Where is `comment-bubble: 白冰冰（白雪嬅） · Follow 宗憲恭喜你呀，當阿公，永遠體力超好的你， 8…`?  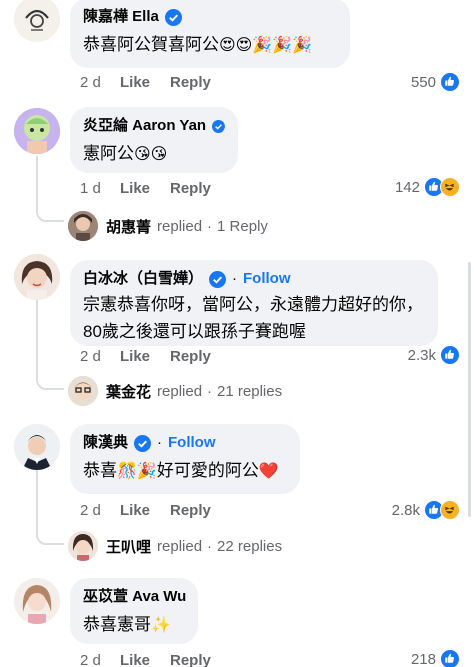
comment-bubble: 白冰冰（白雪嬅） · Follow 宗憲恭喜你呀，當阿公，永遠體力超好的你， 8… is located at coordinates (254, 303).